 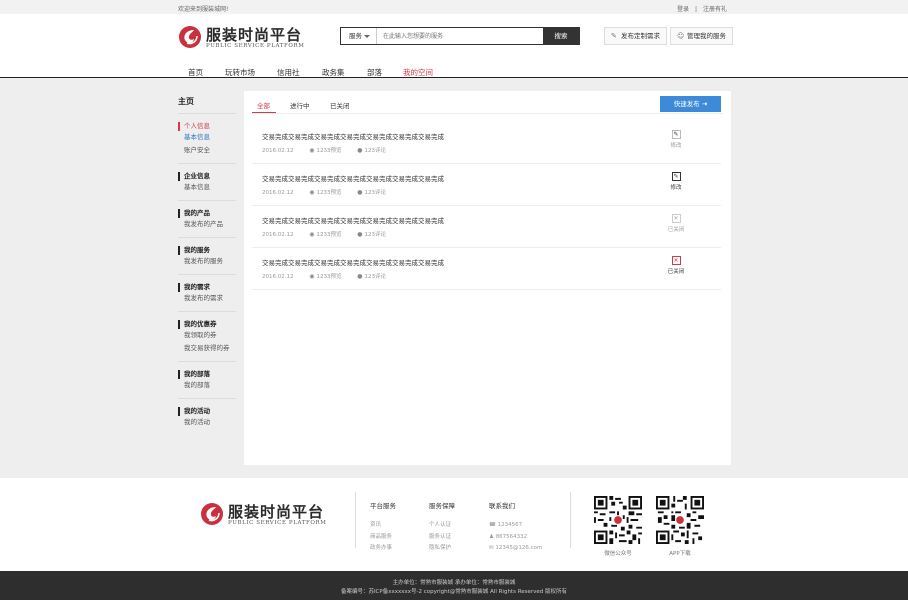 I want to click on chevron-down-icon, so click(x=367, y=36).